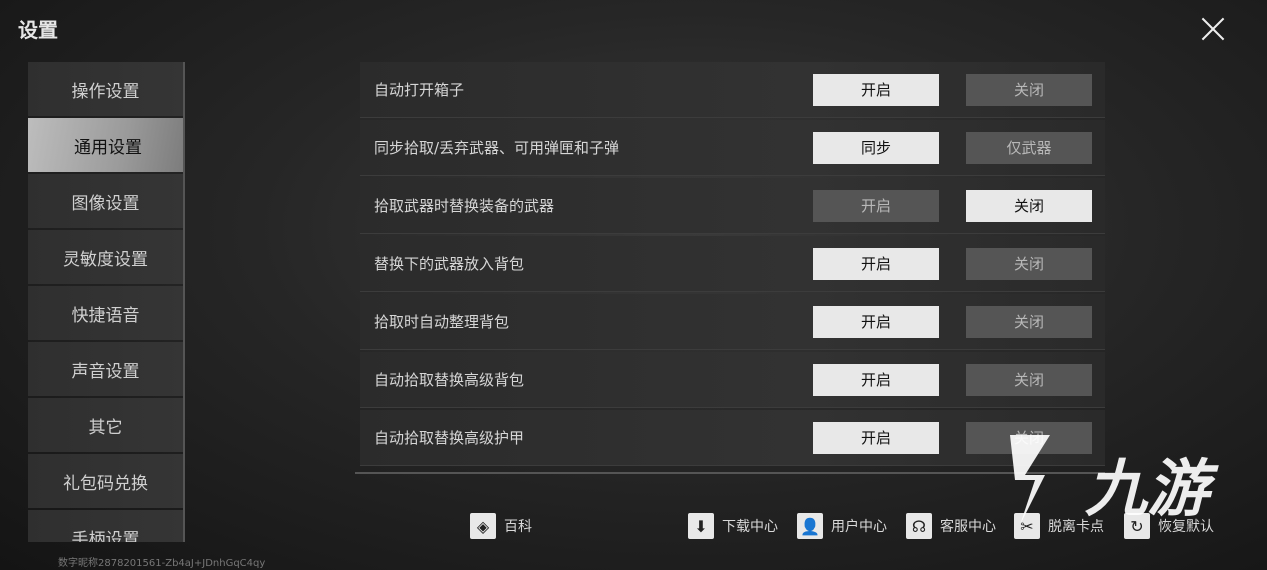  What do you see at coordinates (442, 322) in the screenshot?
I see `setting-label: 拾取时自动整理背包` at bounding box center [442, 322].